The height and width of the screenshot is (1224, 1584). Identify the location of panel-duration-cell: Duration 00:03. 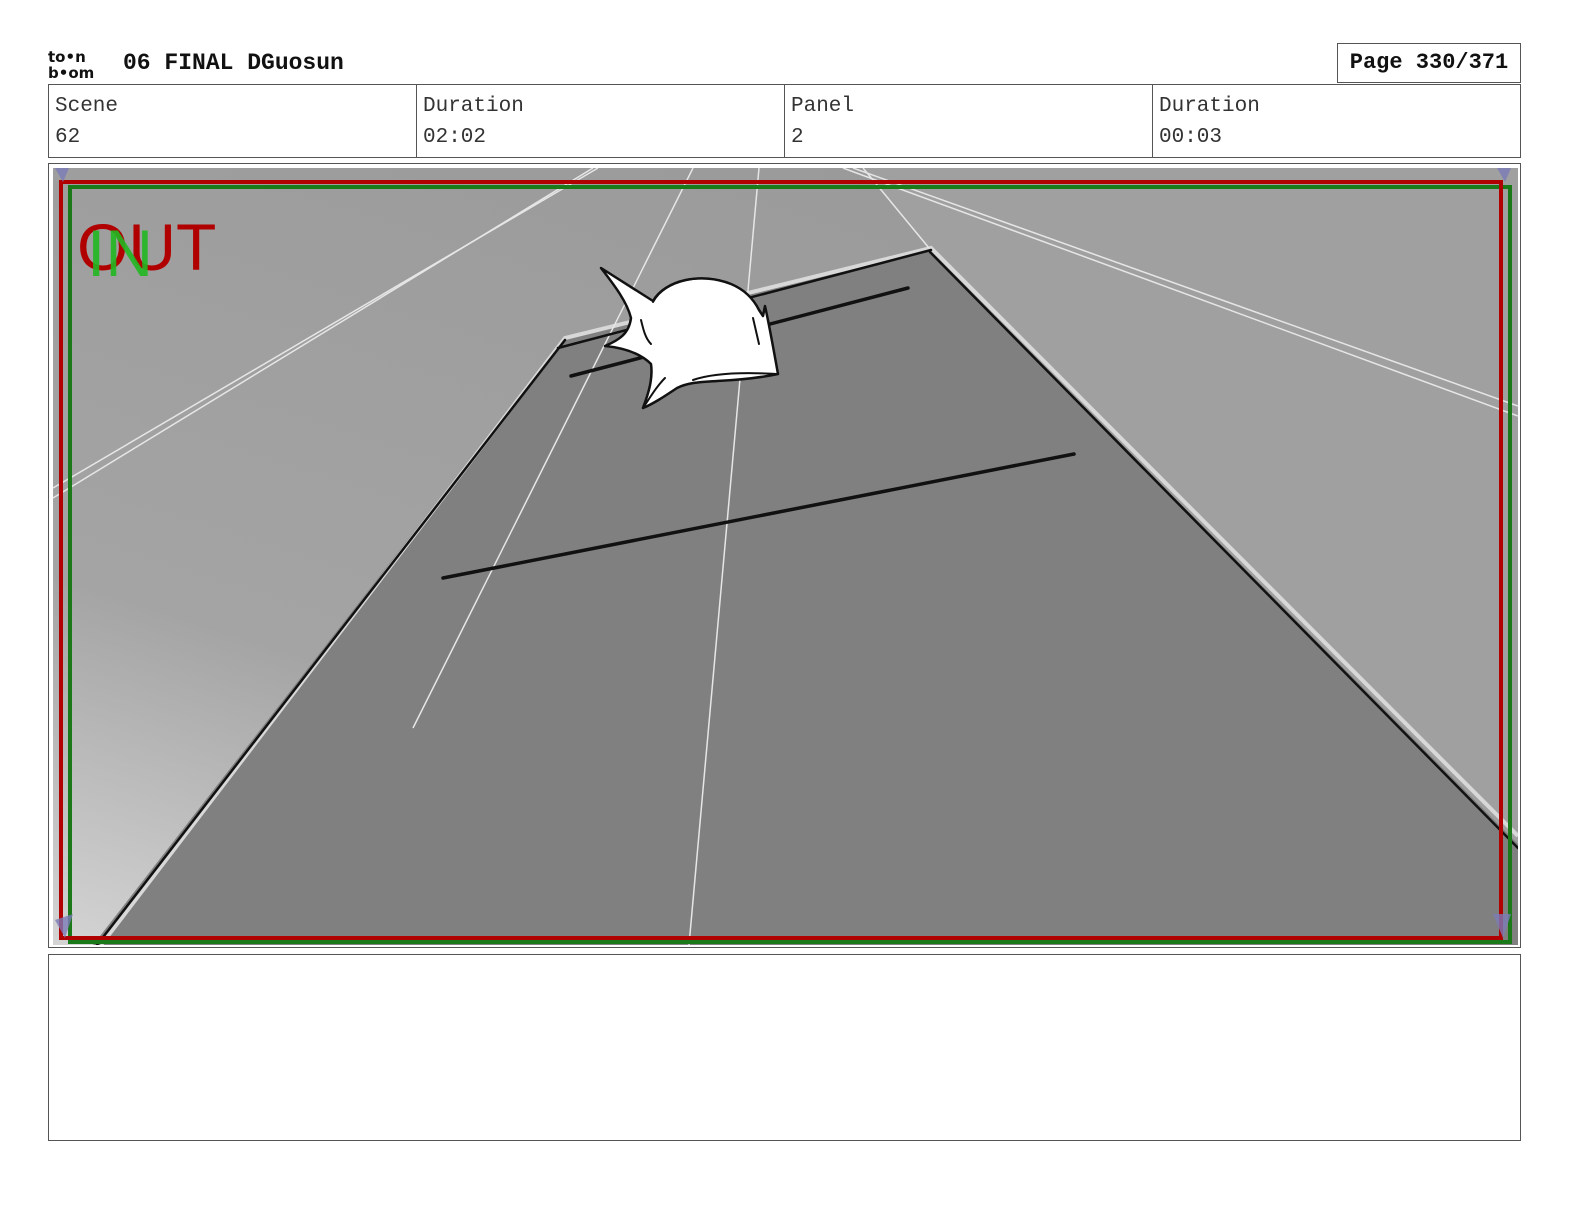
(1336, 121).